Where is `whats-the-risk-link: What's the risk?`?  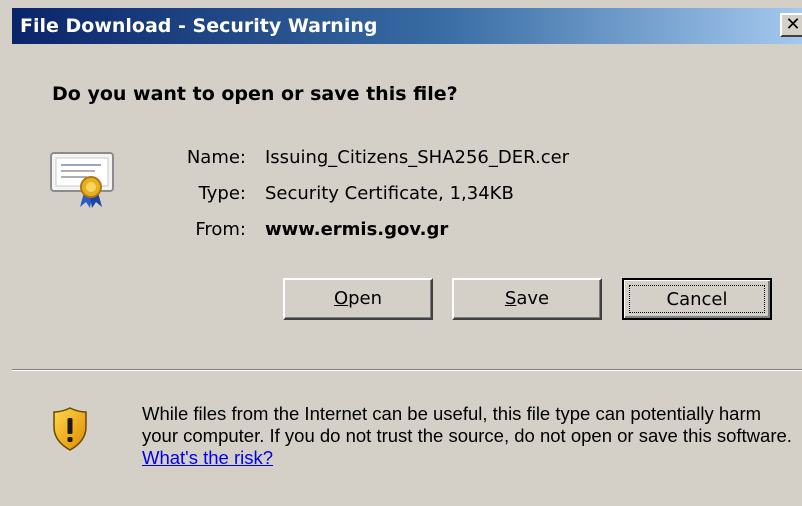
whats-the-risk-link: What's the risk? is located at coordinates (207, 457).